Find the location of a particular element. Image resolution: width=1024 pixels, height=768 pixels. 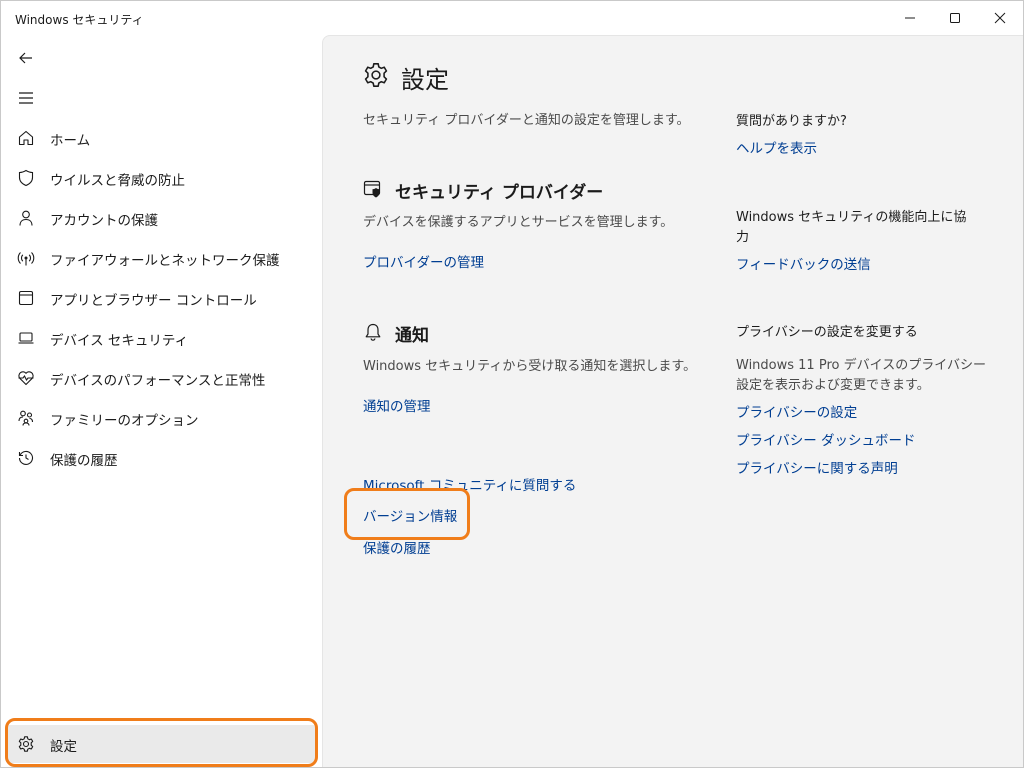

notifications-heading: 通知 is located at coordinates (412, 336).